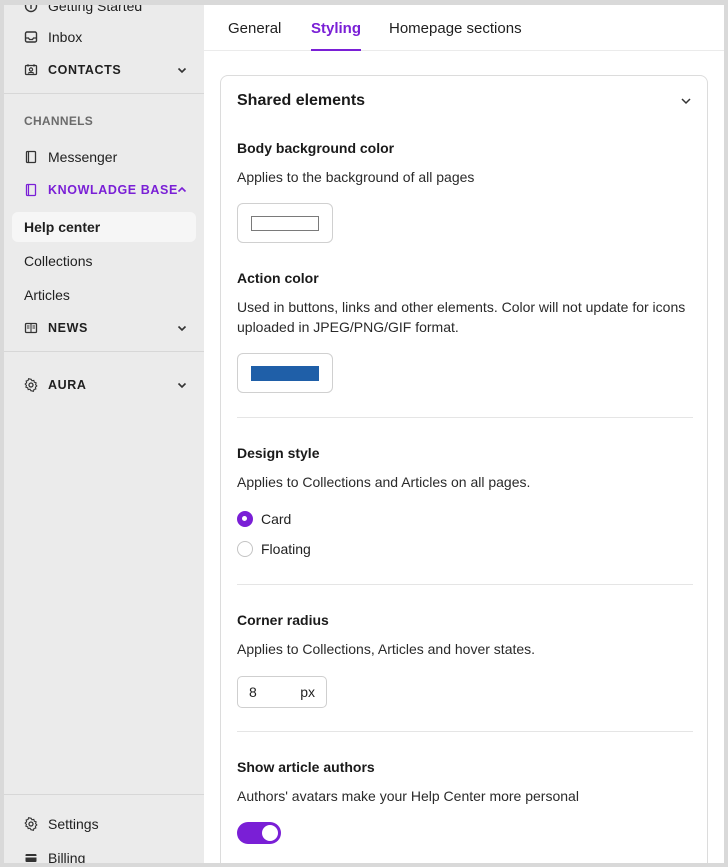 This screenshot has width=728, height=867. Describe the element at coordinates (104, 37) in the screenshot. I see `sidebar-item-inbox: Inbox` at that location.